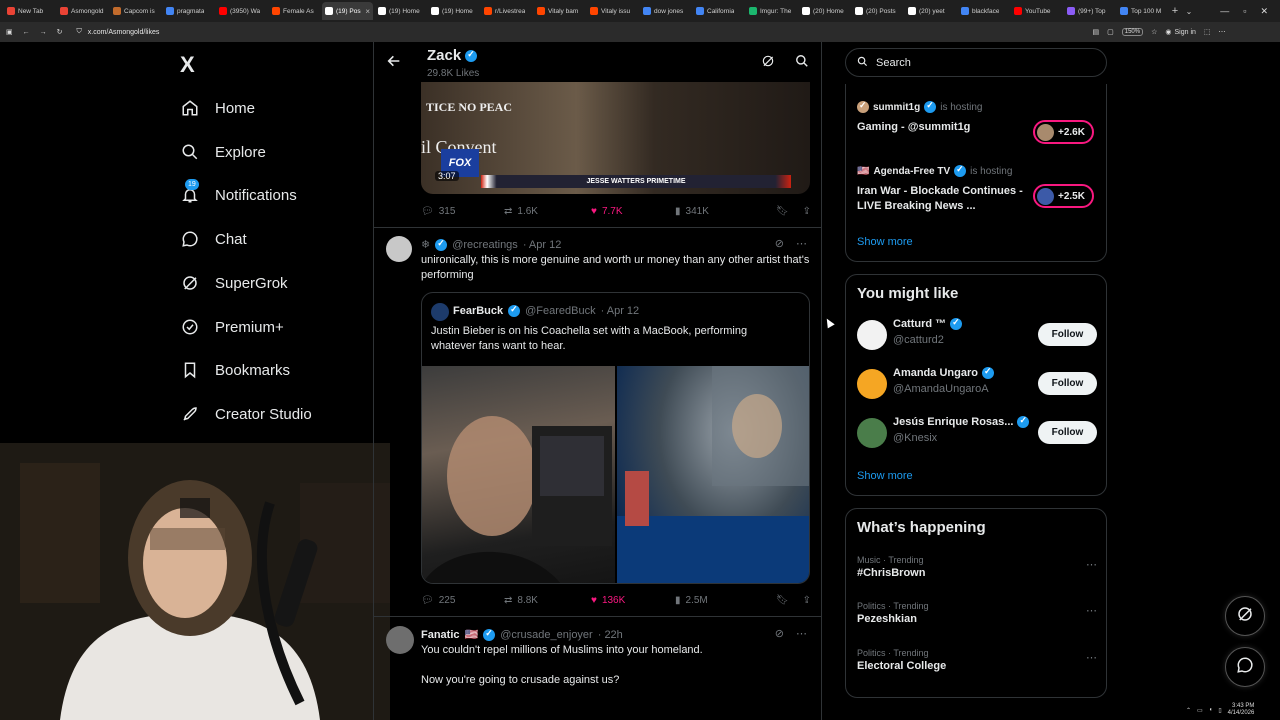 The width and height of the screenshot is (1280, 720). Describe the element at coordinates (1189, 11) in the screenshot. I see `tab-search-icon: ⌄` at that location.